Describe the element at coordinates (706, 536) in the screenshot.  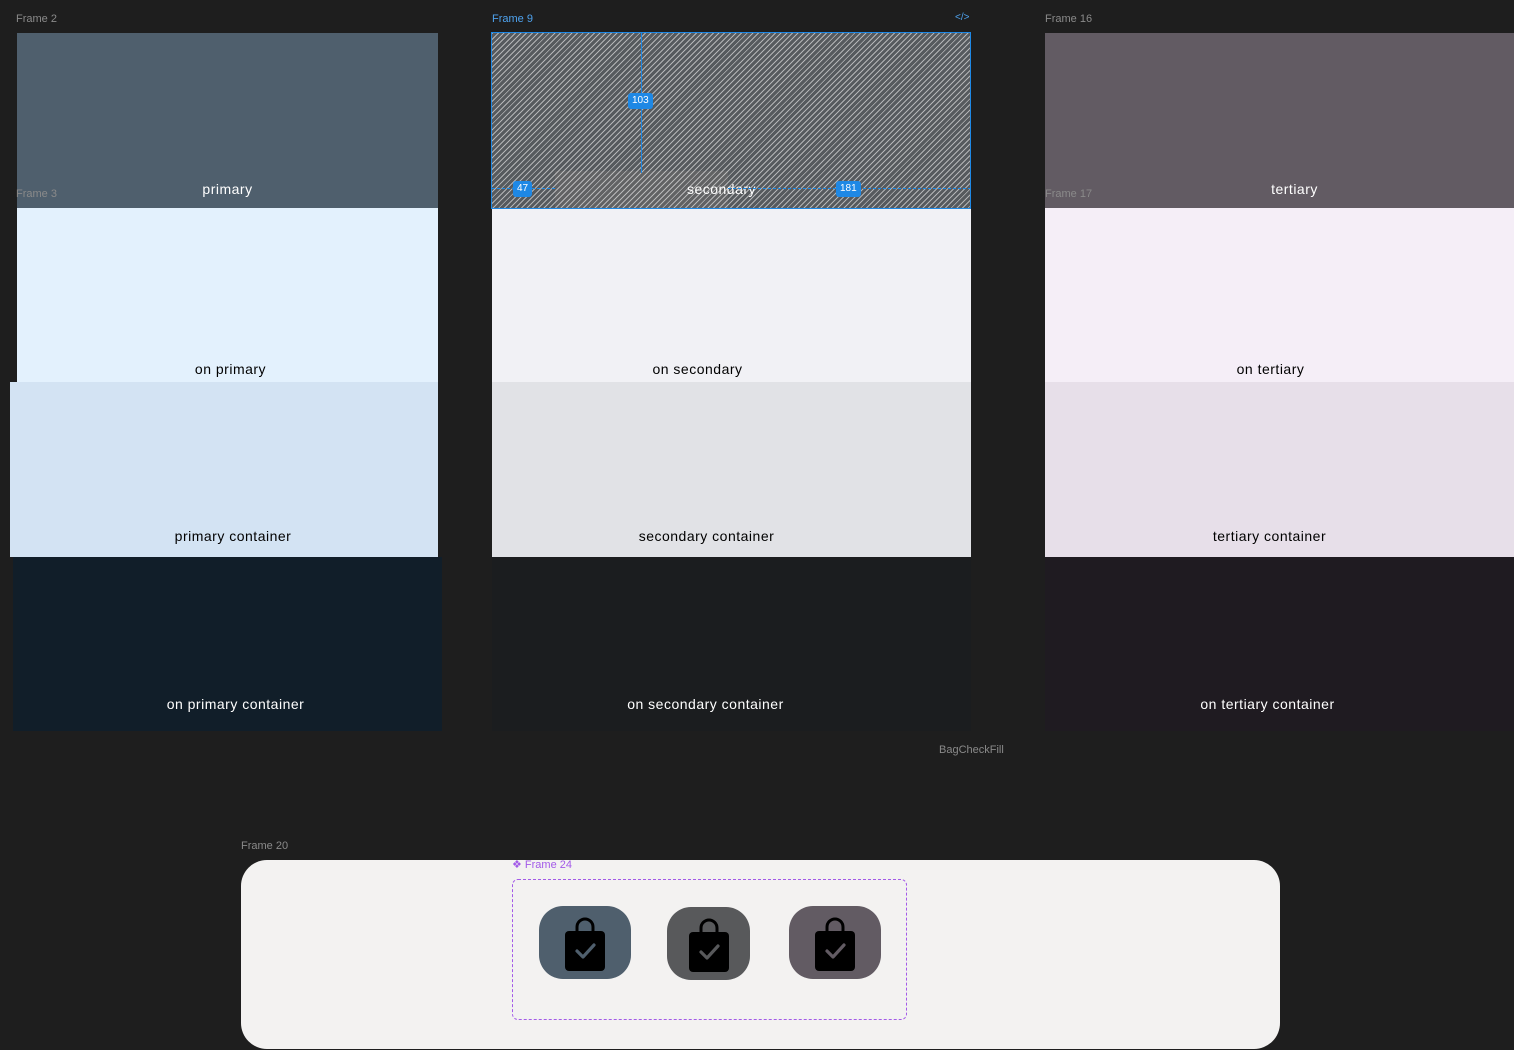
I see `swatch-label: secondary container` at that location.